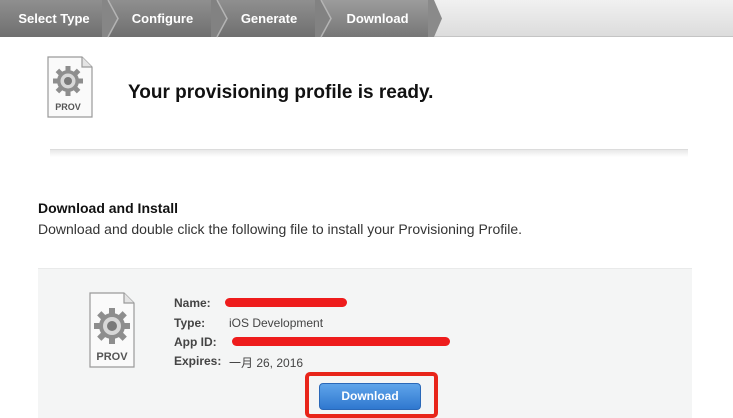 The height and width of the screenshot is (418, 733). Describe the element at coordinates (341, 341) in the screenshot. I see `app-id-redaction-mark` at that location.